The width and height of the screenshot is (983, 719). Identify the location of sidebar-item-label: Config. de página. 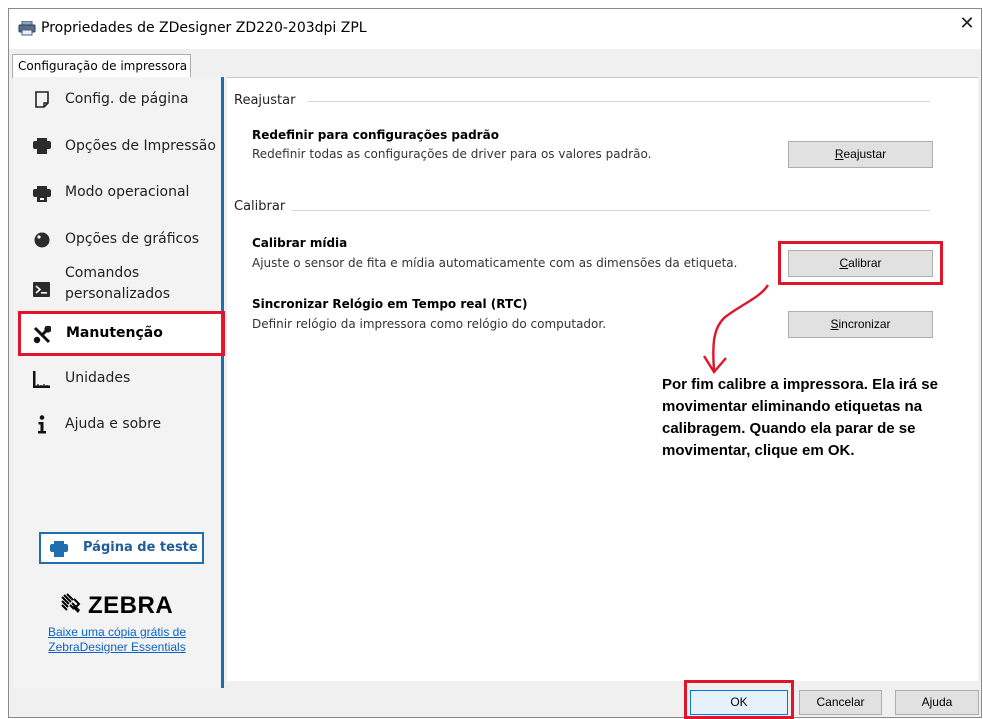
(127, 99).